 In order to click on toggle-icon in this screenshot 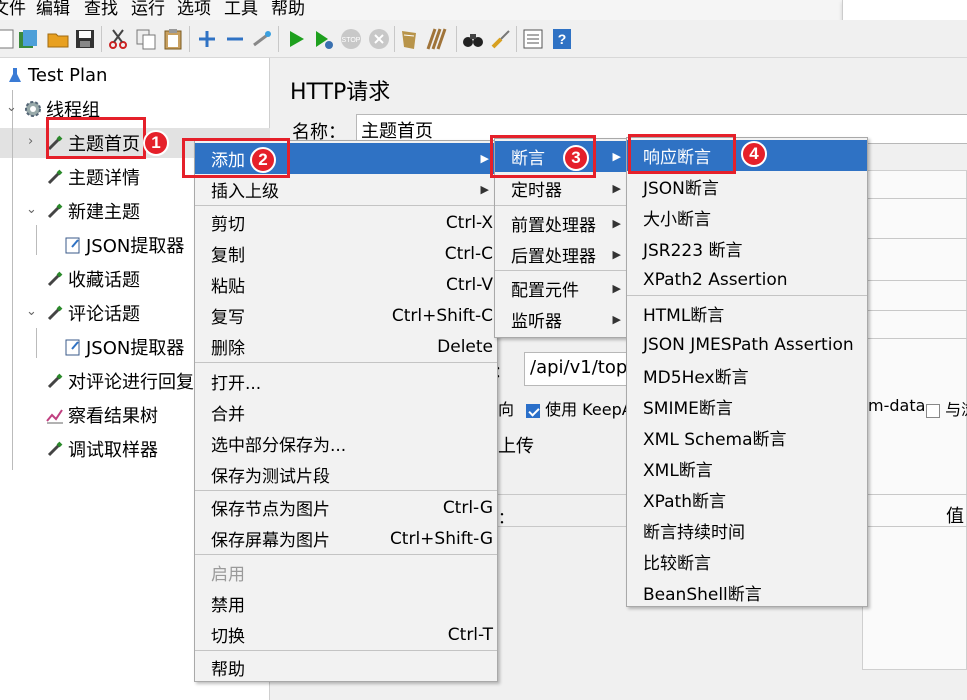, I will do `click(262, 39)`.